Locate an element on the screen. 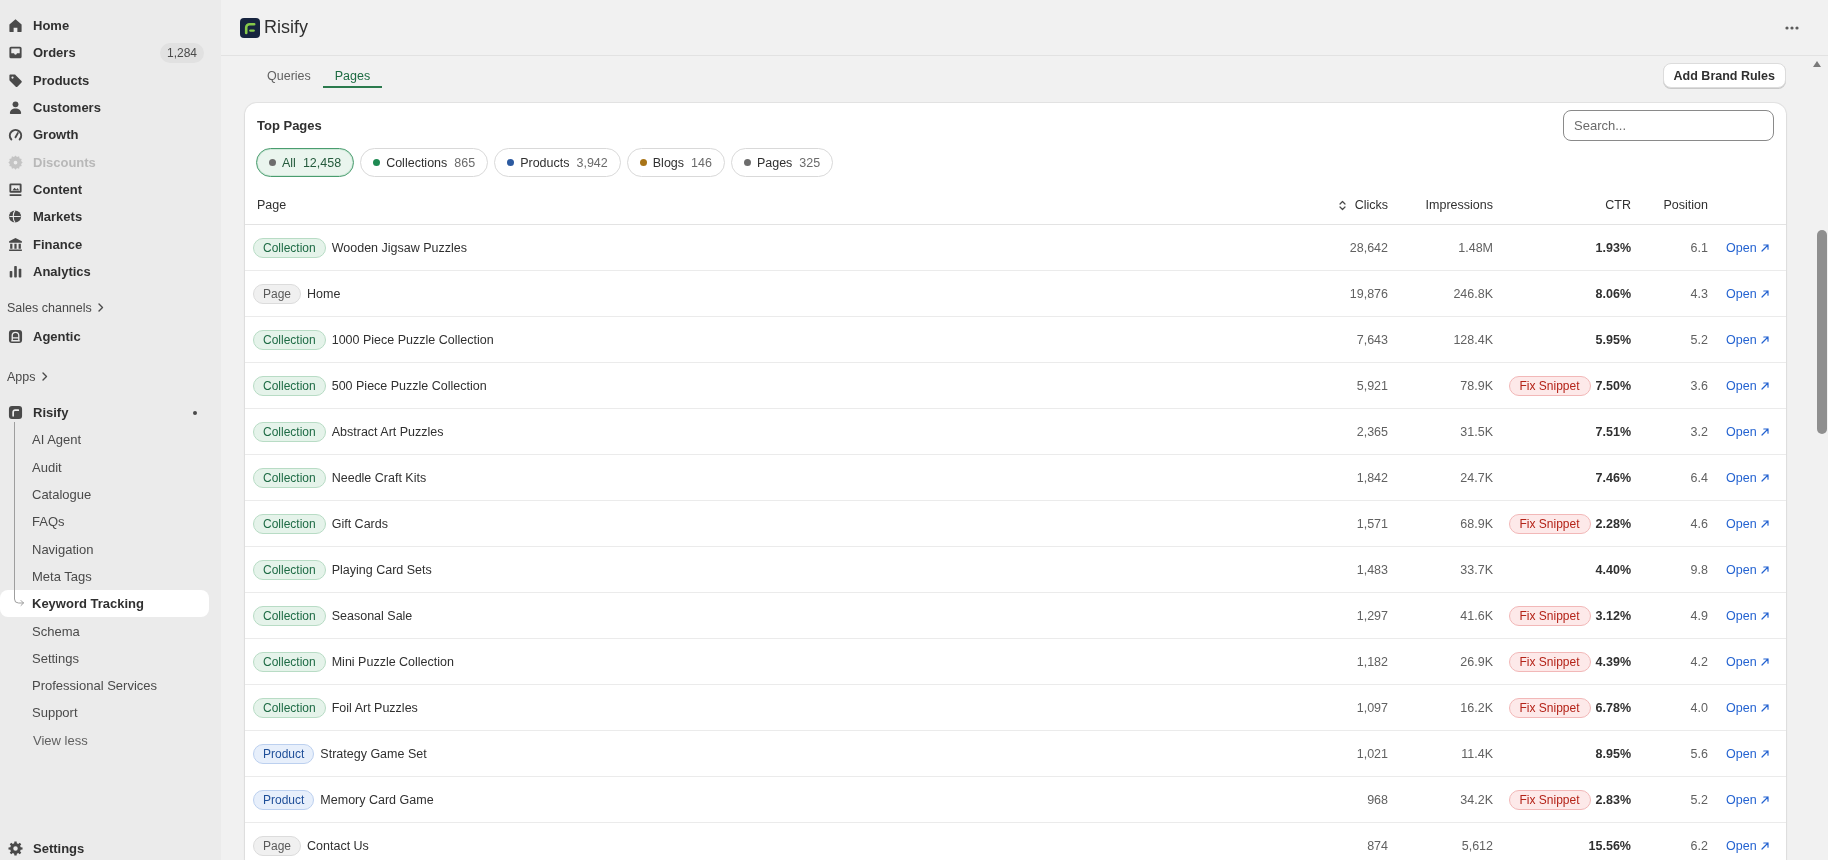 The width and height of the screenshot is (1828, 860). seal-icon is located at coordinates (15, 162).